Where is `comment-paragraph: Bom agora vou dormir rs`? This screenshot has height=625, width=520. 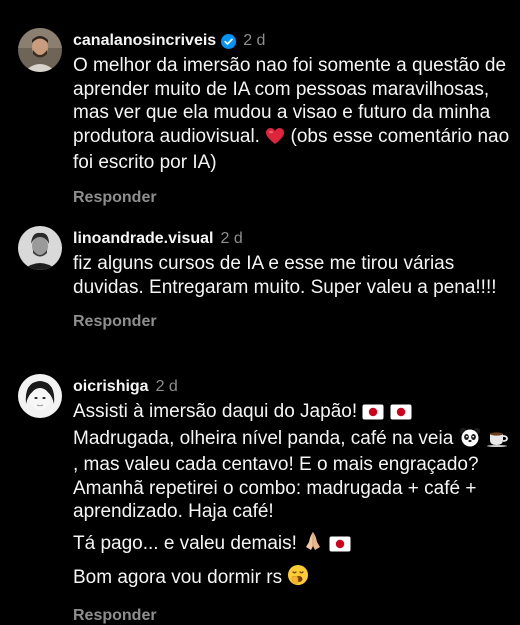
comment-paragraph: Bom agora vou dormir rs is located at coordinates (293, 578).